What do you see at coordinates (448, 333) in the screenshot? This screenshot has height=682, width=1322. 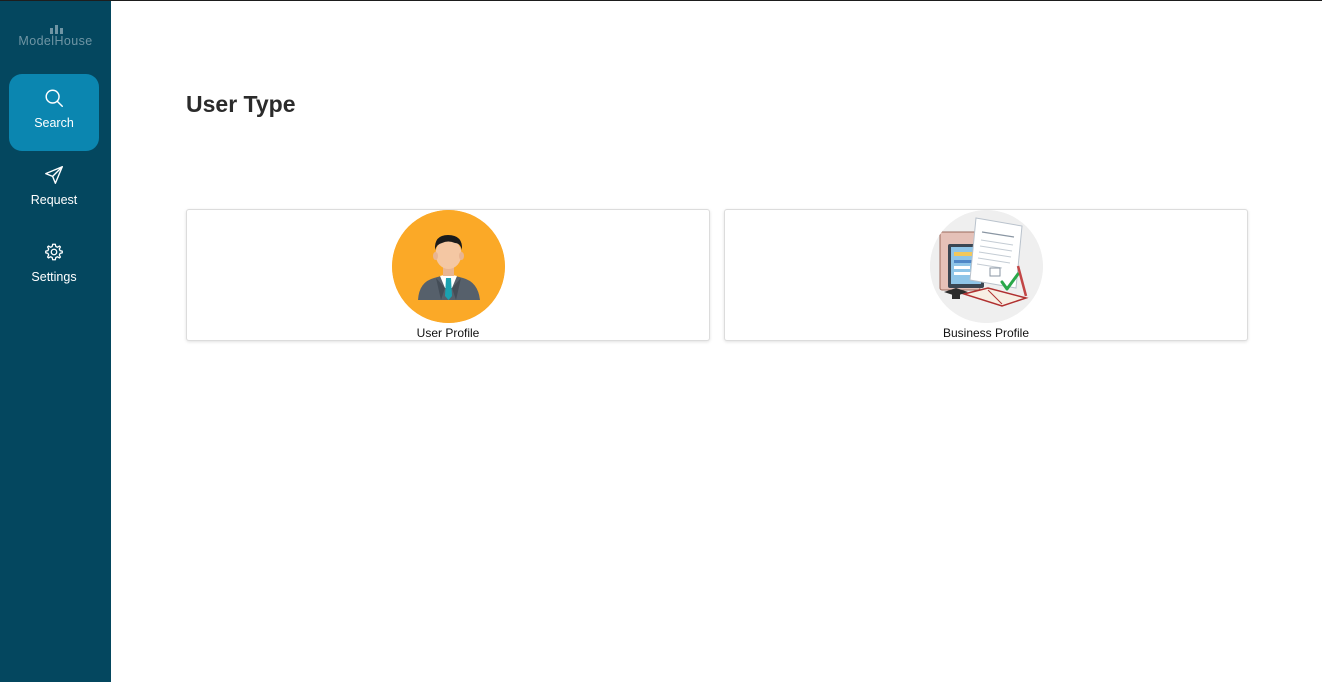 I see `card-label: User Profile` at bounding box center [448, 333].